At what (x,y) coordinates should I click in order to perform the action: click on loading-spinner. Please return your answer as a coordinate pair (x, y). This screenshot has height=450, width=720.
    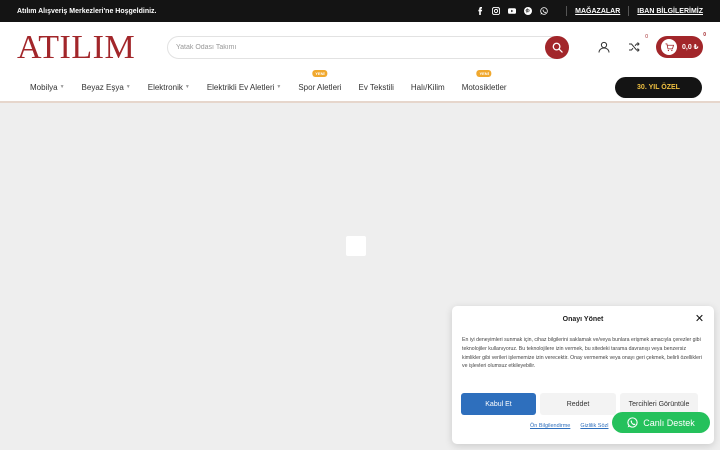
    Looking at the image, I should click on (356, 246).